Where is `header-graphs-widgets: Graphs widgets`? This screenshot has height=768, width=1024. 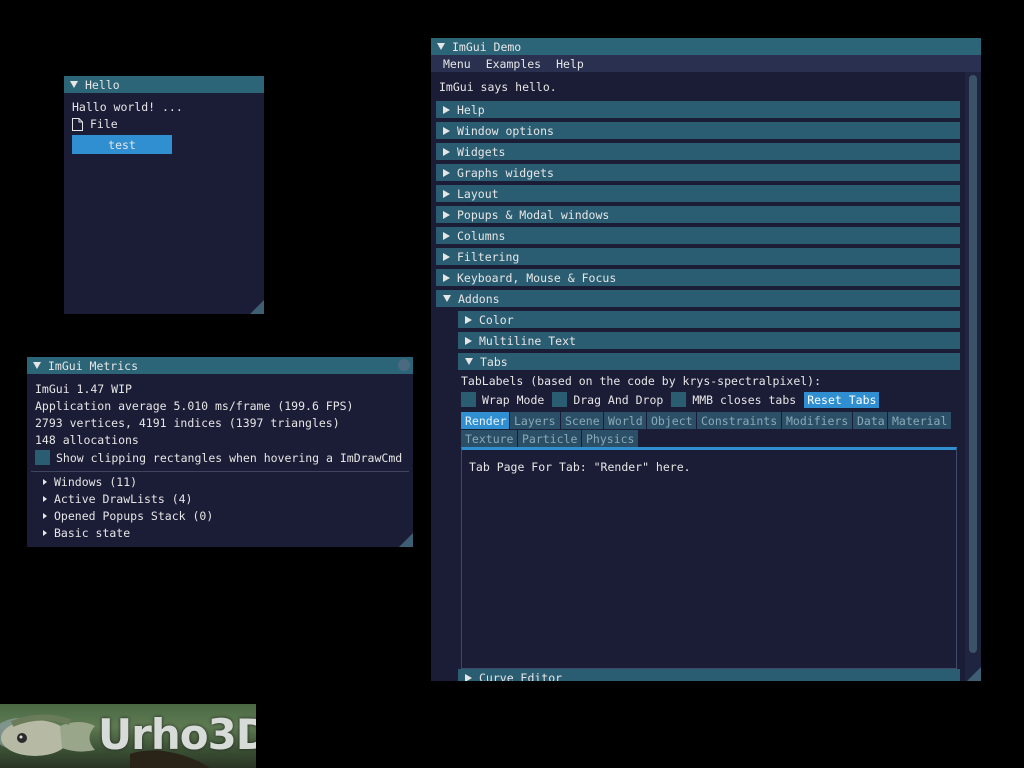 header-graphs-widgets: Graphs widgets is located at coordinates (698, 172).